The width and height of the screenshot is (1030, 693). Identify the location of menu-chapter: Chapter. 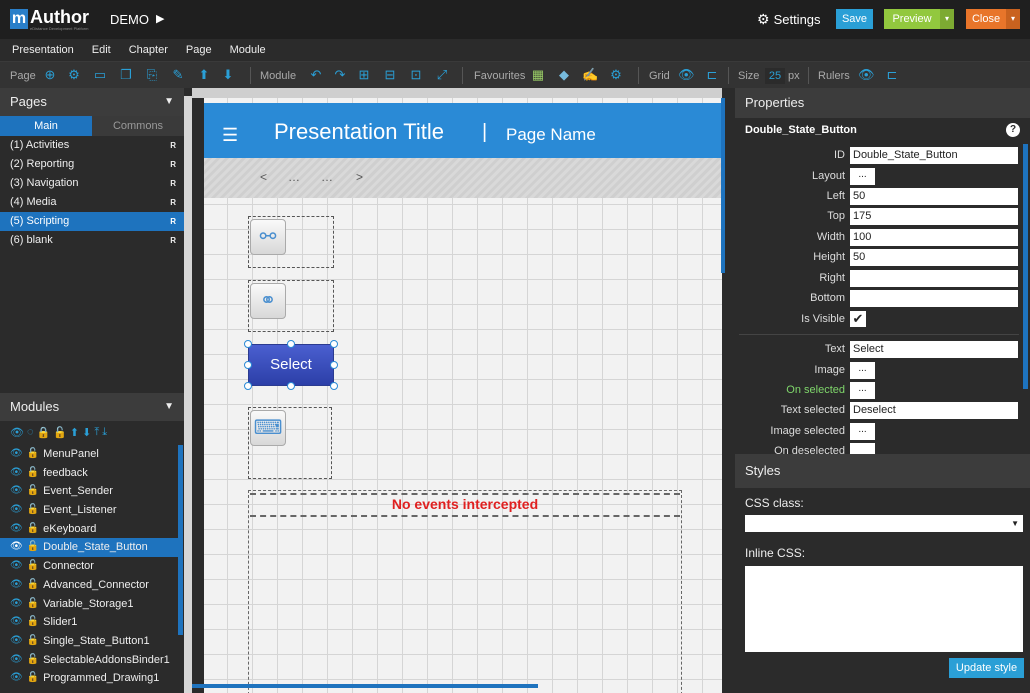
(148, 50).